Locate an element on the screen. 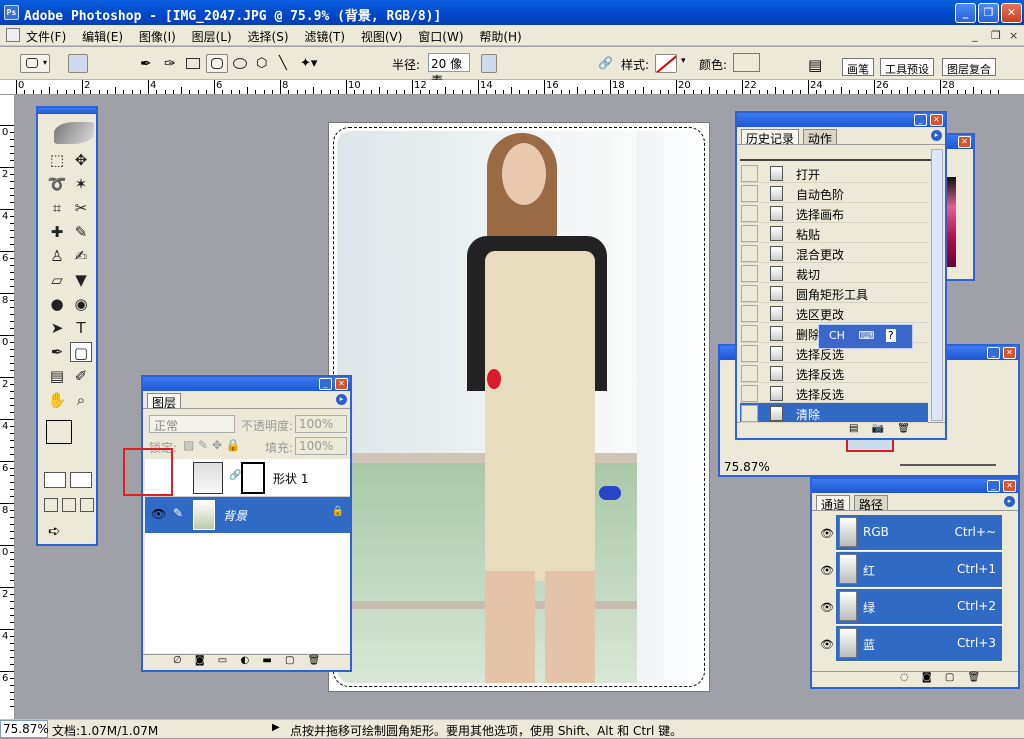 Image resolution: width=1024 pixels, height=739 pixels. custom-shape-icon: ✦▾ is located at coordinates (308, 63).